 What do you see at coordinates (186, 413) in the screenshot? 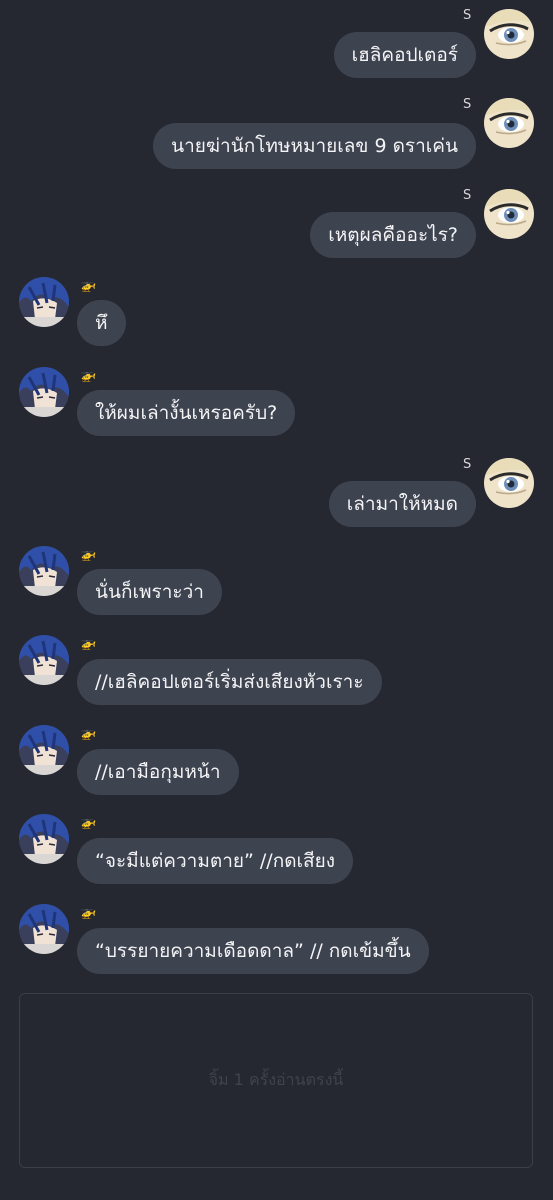
I see `message-bubble: ให้ผมเล่างั้นเหรอครับ?` at bounding box center [186, 413].